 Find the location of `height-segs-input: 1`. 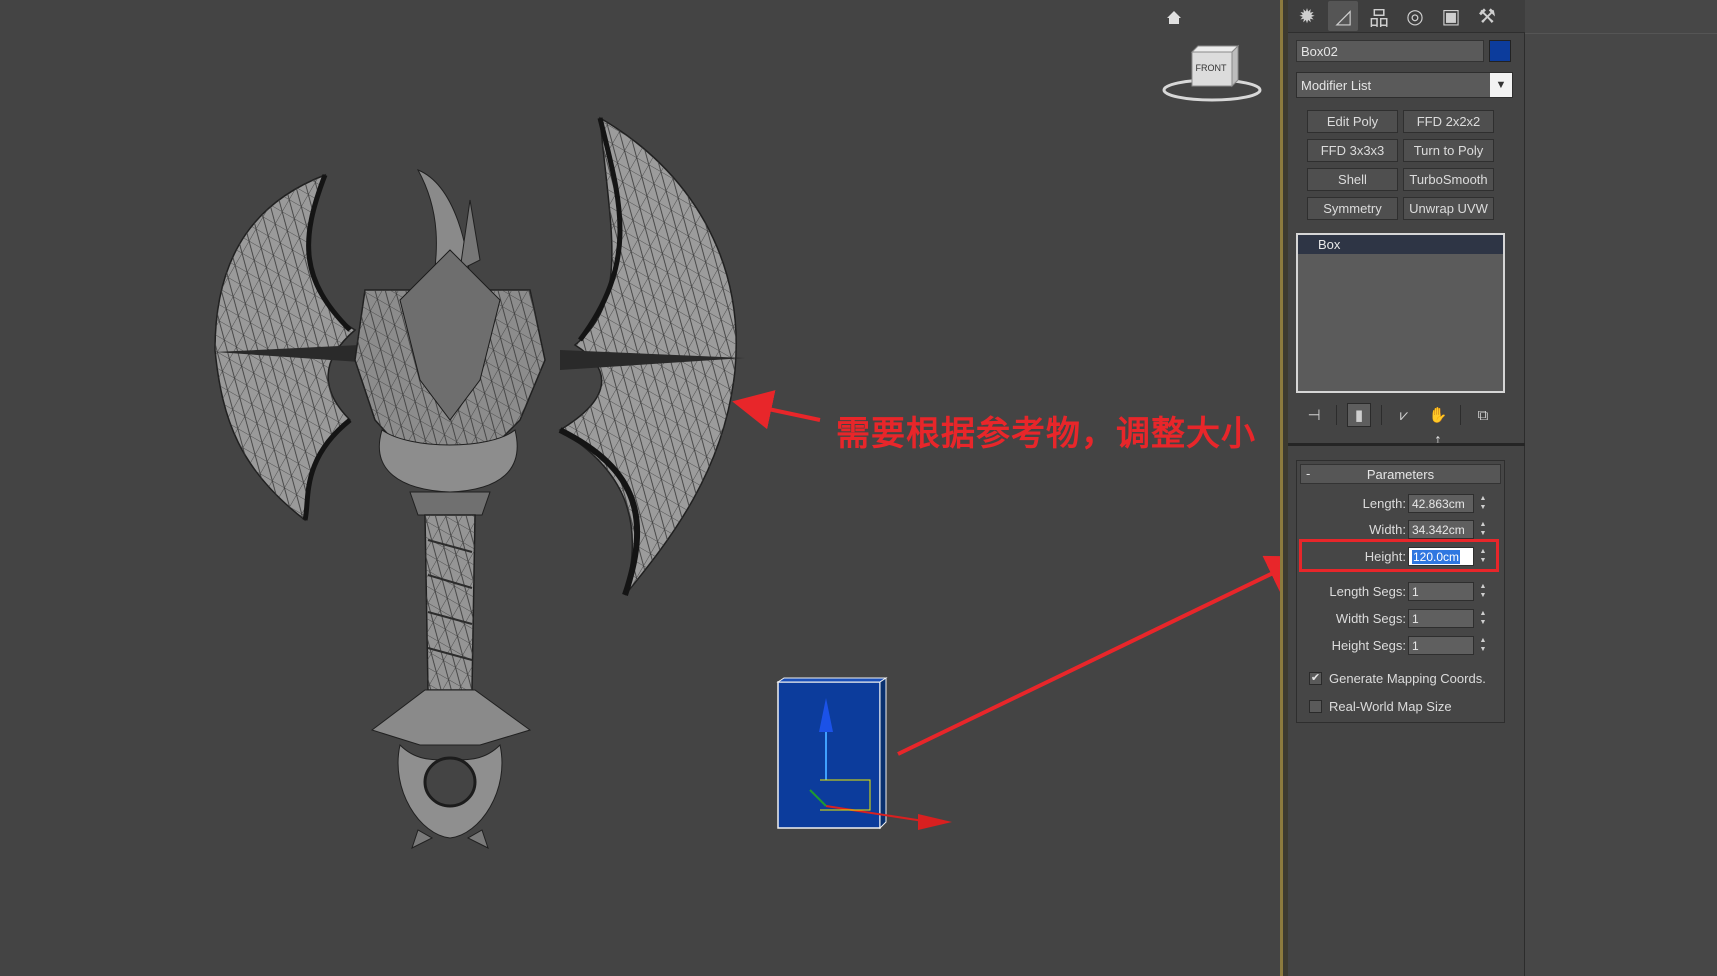

height-segs-input: 1 is located at coordinates (1441, 645).